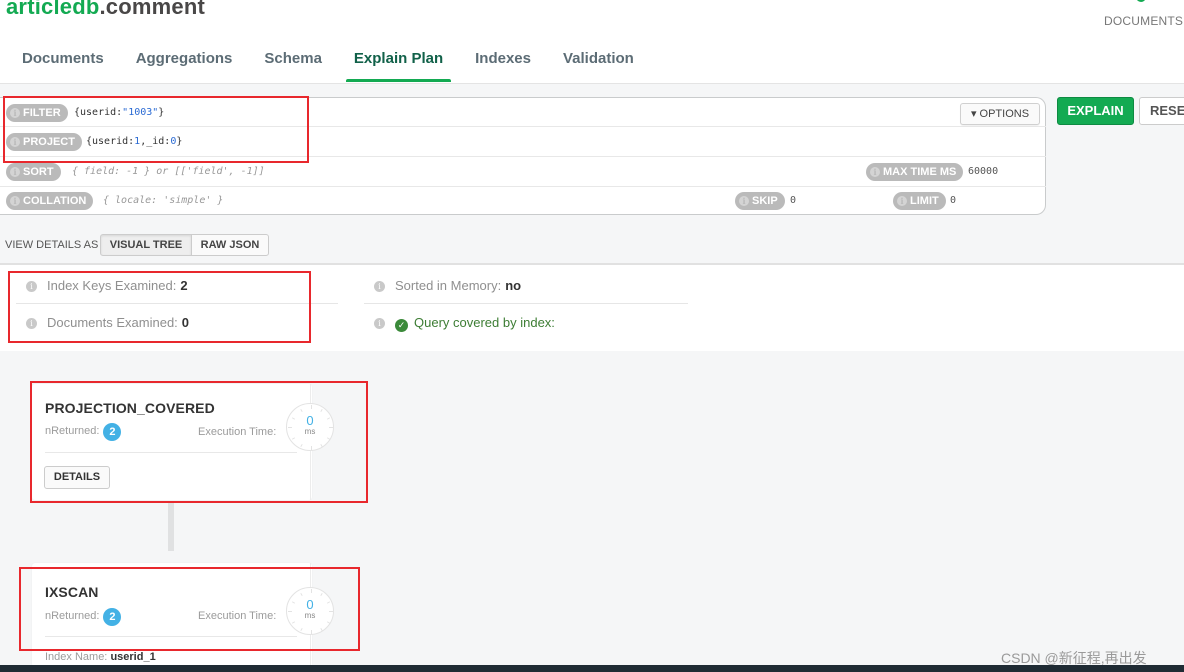 The width and height of the screenshot is (1184, 672). Describe the element at coordinates (1095, 111) in the screenshot. I see `explain-button: EXPLAIN` at that location.